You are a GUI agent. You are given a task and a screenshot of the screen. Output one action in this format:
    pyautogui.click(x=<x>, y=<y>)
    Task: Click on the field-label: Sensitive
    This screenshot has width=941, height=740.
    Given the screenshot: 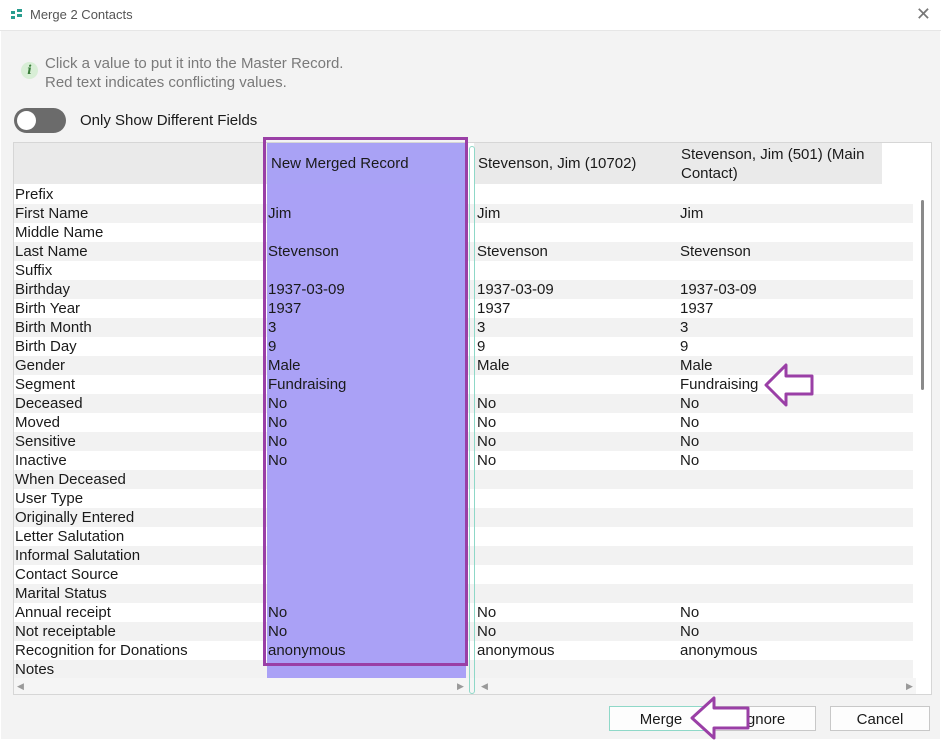 What is the action you would take?
    pyautogui.click(x=45, y=441)
    